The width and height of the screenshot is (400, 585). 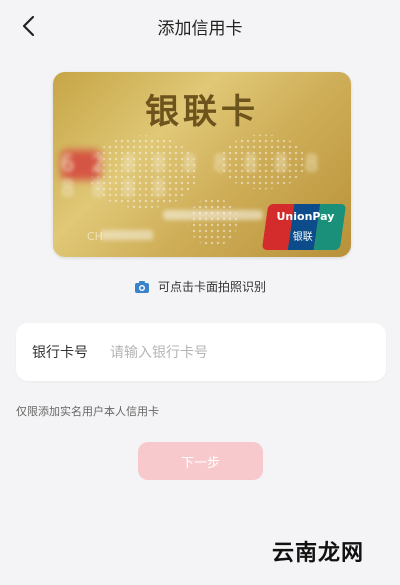 What do you see at coordinates (305, 216) in the screenshot?
I see `unionpay-label: UnionPay` at bounding box center [305, 216].